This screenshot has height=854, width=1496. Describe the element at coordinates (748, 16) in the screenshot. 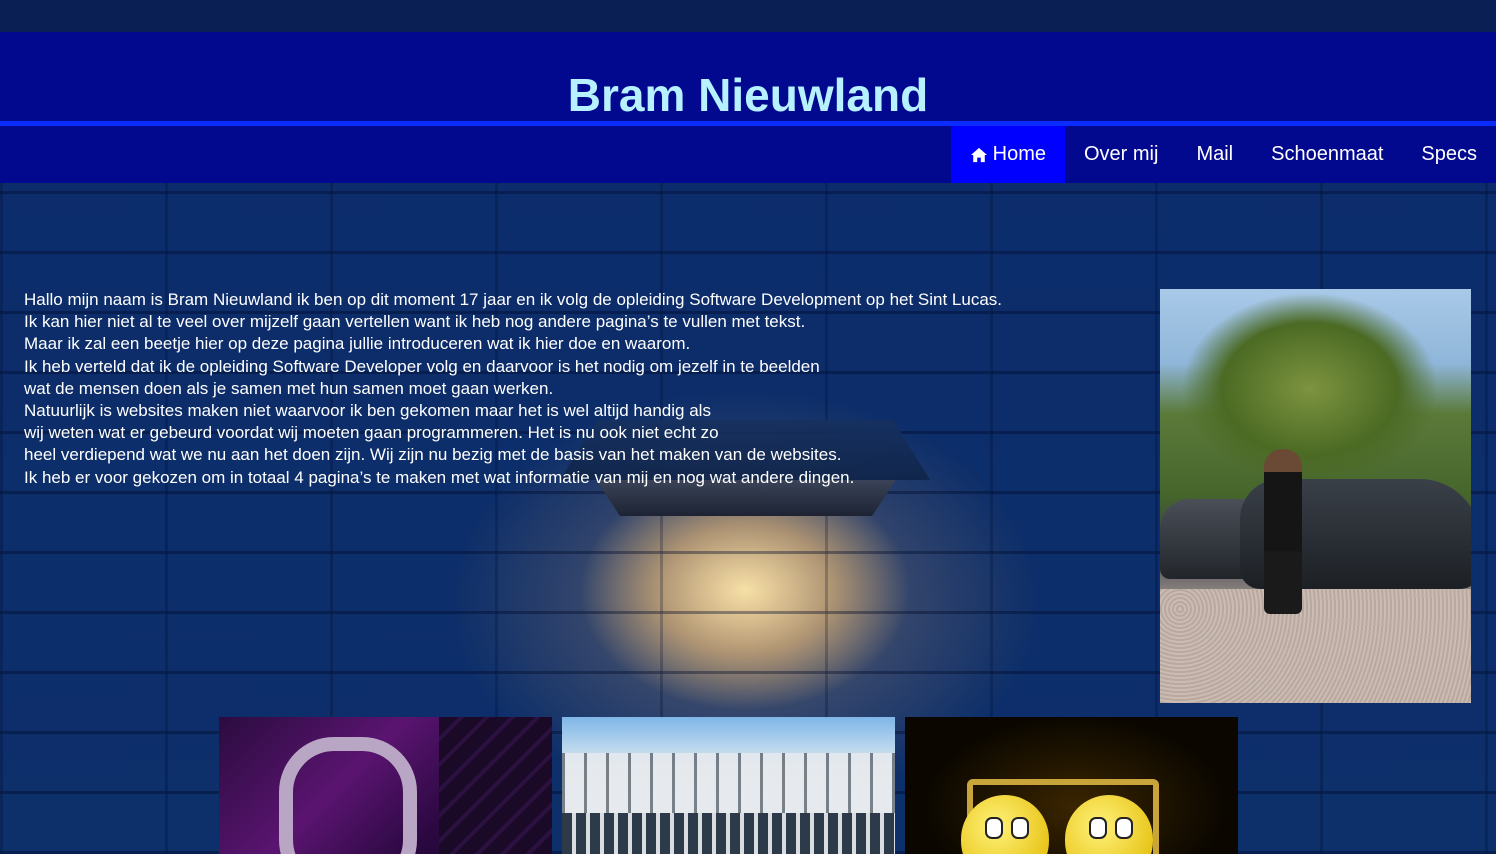

I see `top-strip` at that location.